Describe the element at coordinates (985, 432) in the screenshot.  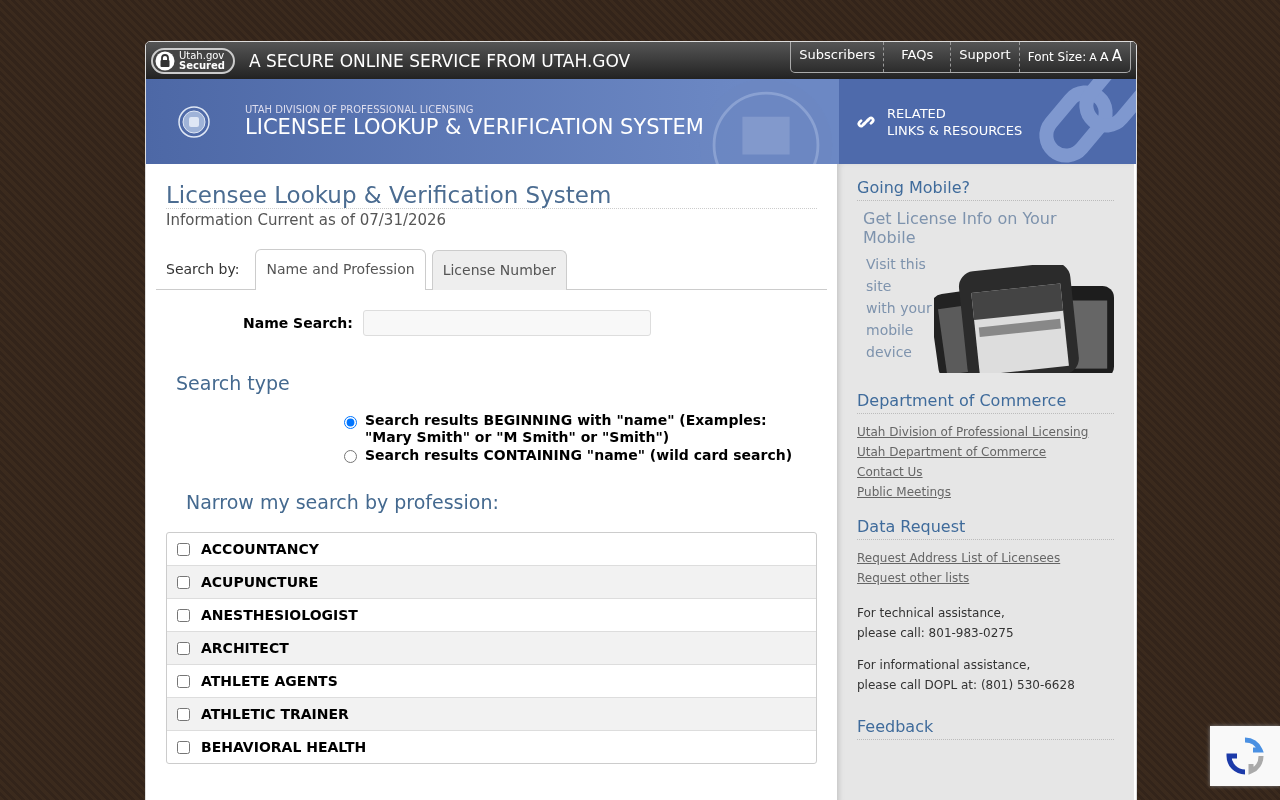
I see `sidebar-link: Utah Division of Professional Licensing` at that location.